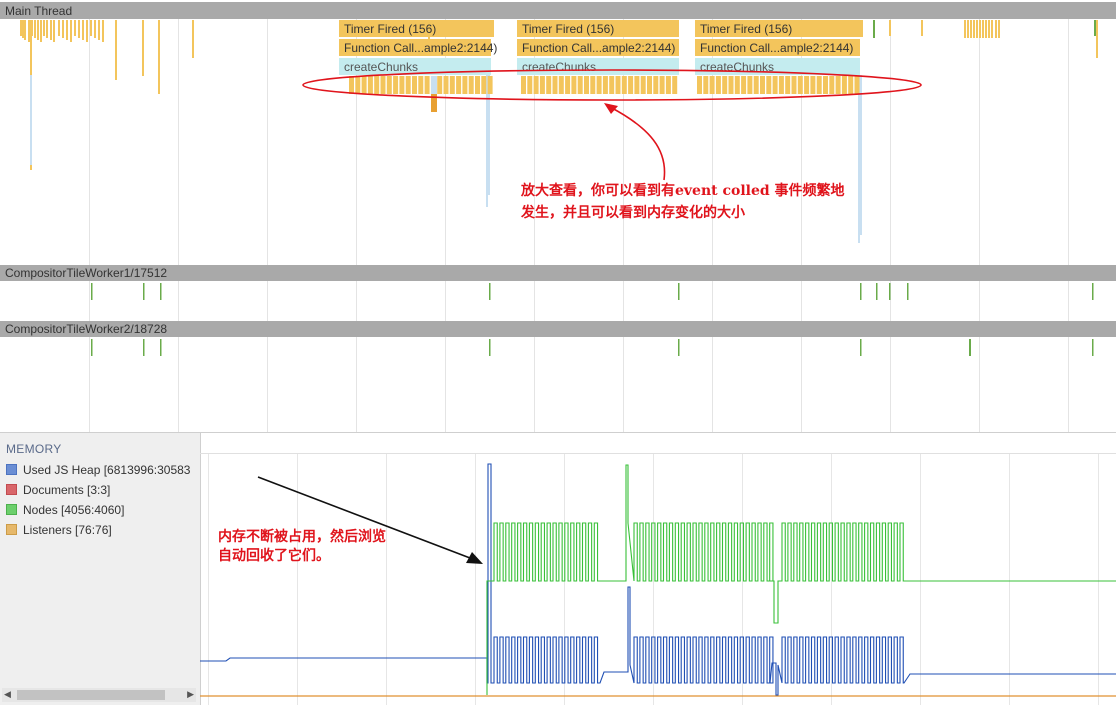 This screenshot has height=705, width=1116. What do you see at coordinates (598, 66) in the screenshot?
I see `create-chunks-event-2: createChunks` at bounding box center [598, 66].